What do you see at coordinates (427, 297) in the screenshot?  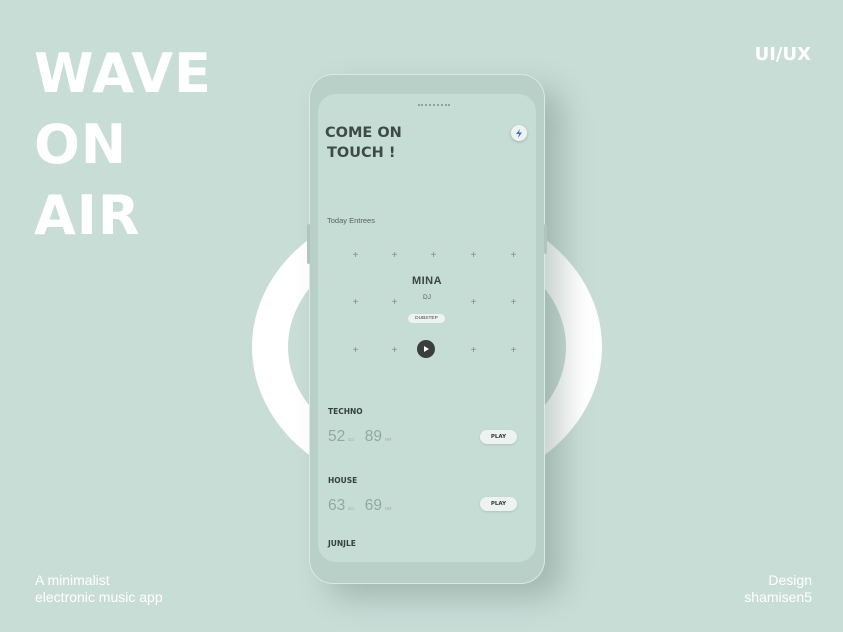 I see `artist-role: DJ` at bounding box center [427, 297].